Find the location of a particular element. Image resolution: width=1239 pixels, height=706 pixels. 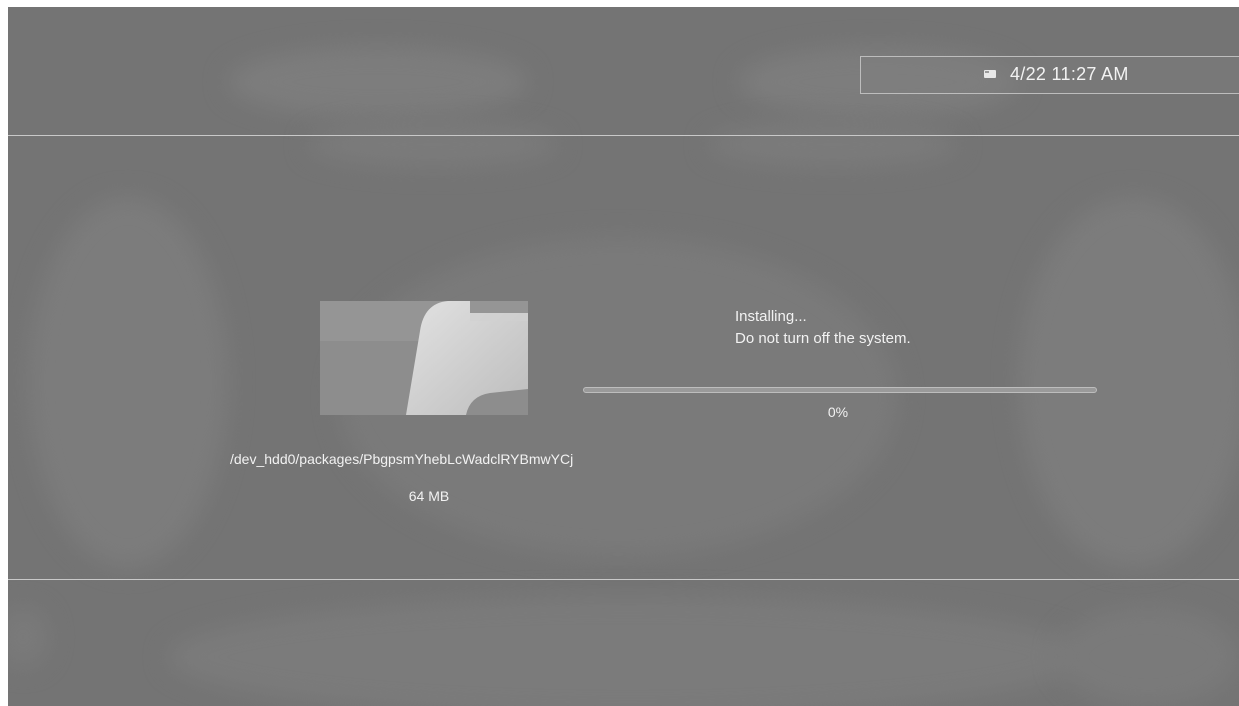

header-divider is located at coordinates (623, 135).